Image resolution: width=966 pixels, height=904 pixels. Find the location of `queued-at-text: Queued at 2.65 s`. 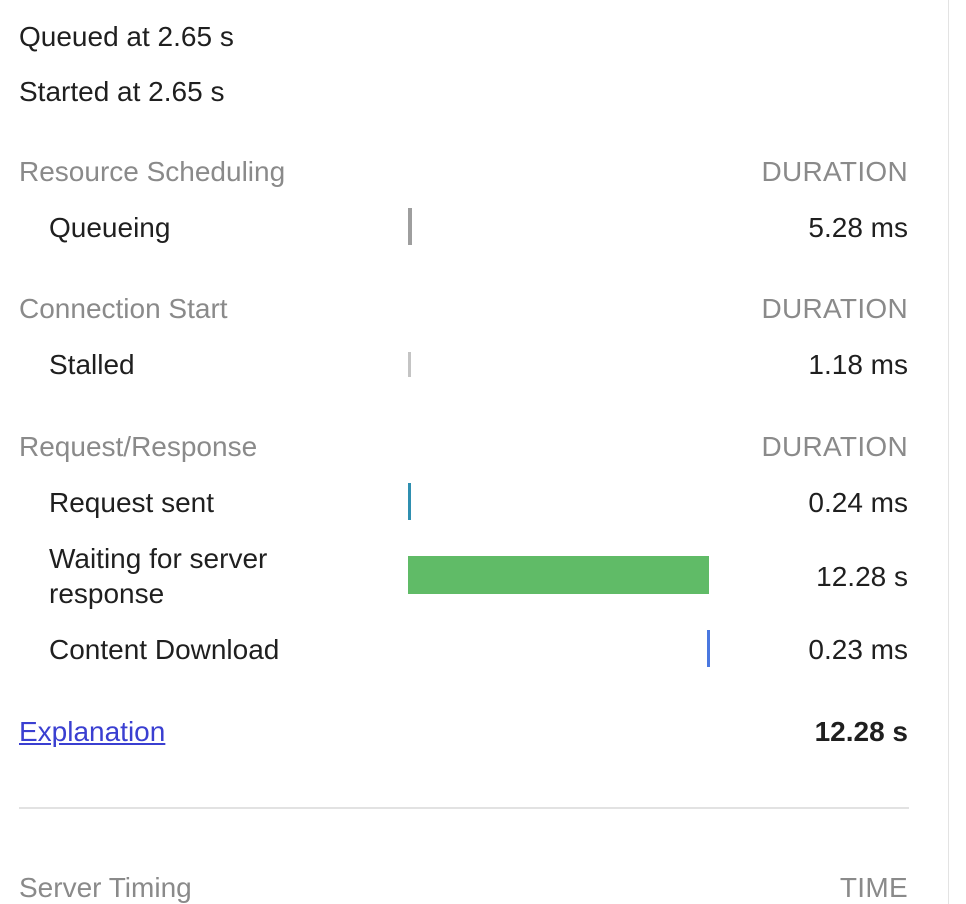

queued-at-text: Queued at 2.65 s is located at coordinates (126, 36).